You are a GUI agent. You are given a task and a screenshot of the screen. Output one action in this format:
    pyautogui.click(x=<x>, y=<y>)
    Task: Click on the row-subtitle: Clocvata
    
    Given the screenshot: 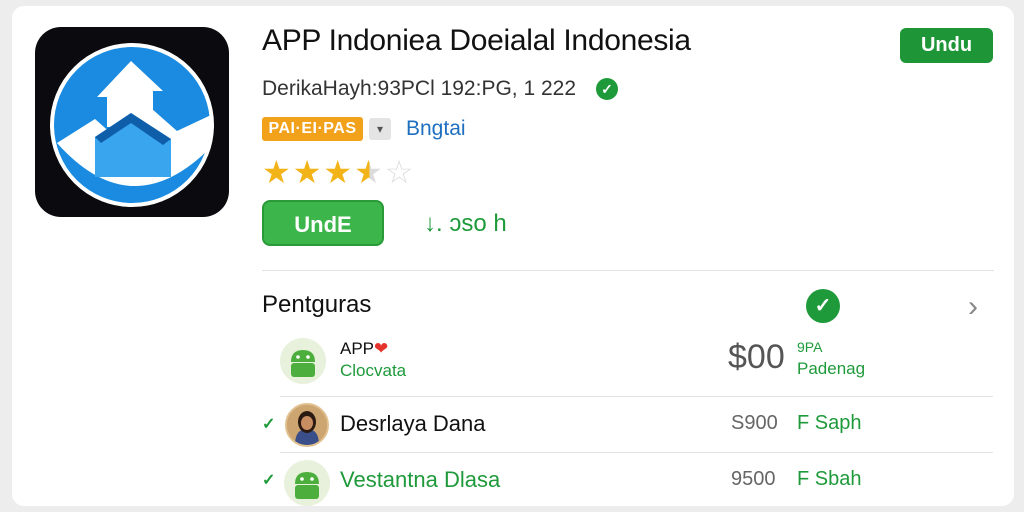 What is the action you would take?
    pyautogui.click(x=373, y=370)
    